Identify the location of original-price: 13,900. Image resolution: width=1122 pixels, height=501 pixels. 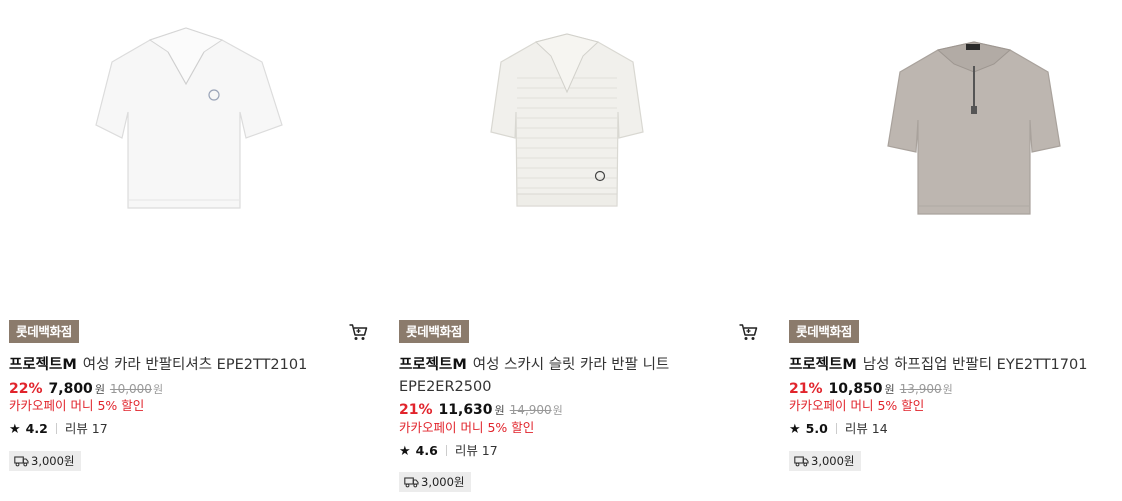
(920, 389).